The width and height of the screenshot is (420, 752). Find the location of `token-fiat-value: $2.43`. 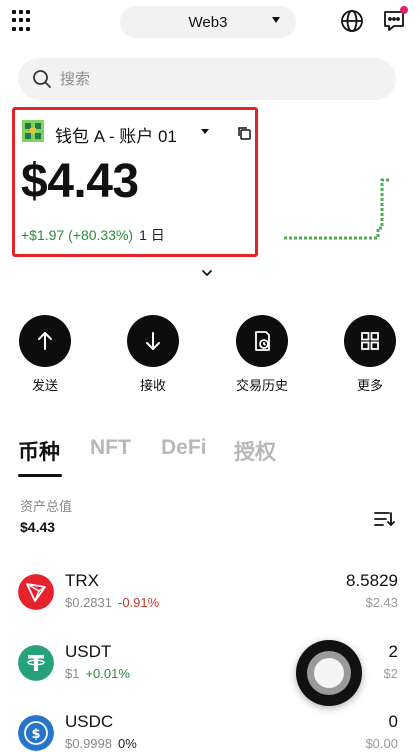

token-fiat-value: $2.43 is located at coordinates (381, 602).